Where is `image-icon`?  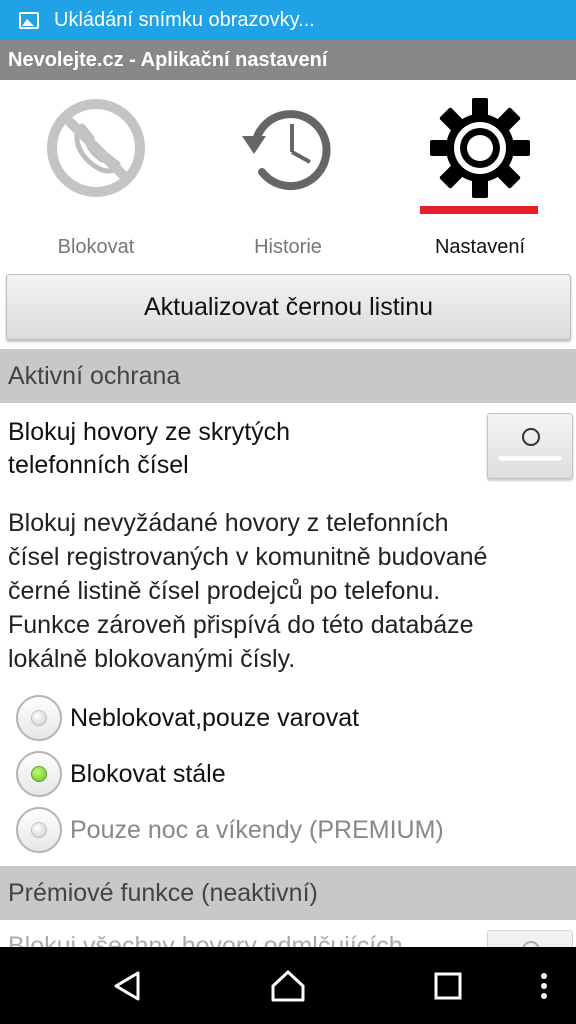
image-icon is located at coordinates (29, 20).